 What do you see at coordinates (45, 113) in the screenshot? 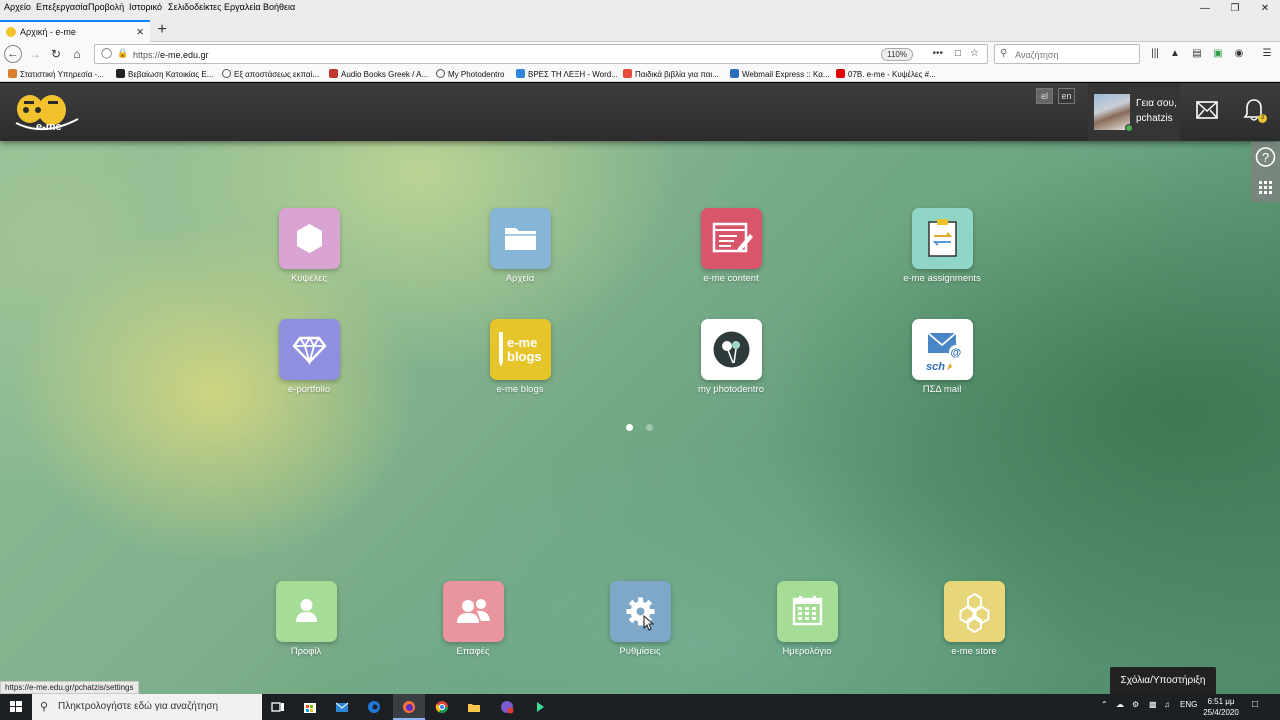
I see `e-me-logo: e-me` at bounding box center [45, 113].